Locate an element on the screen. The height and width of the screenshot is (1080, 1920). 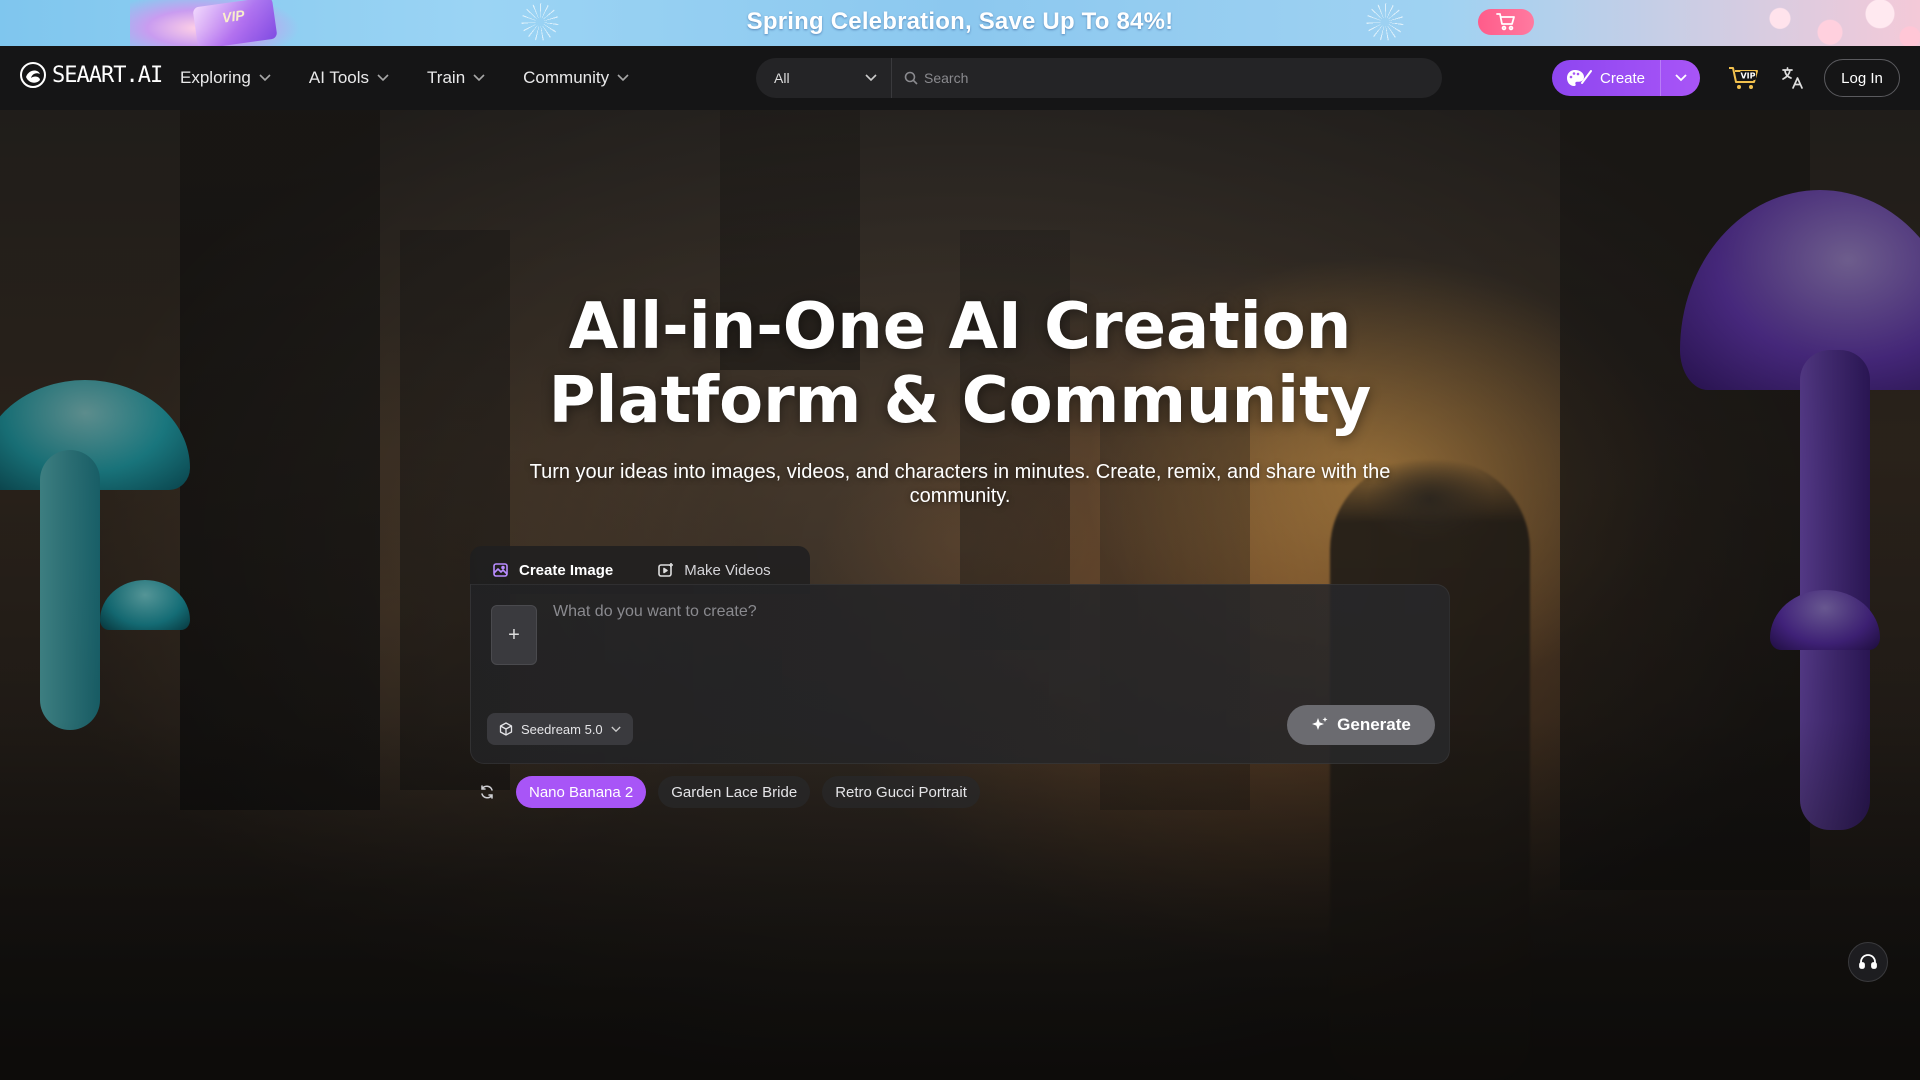
palette-brush-icon is located at coordinates (1579, 78).